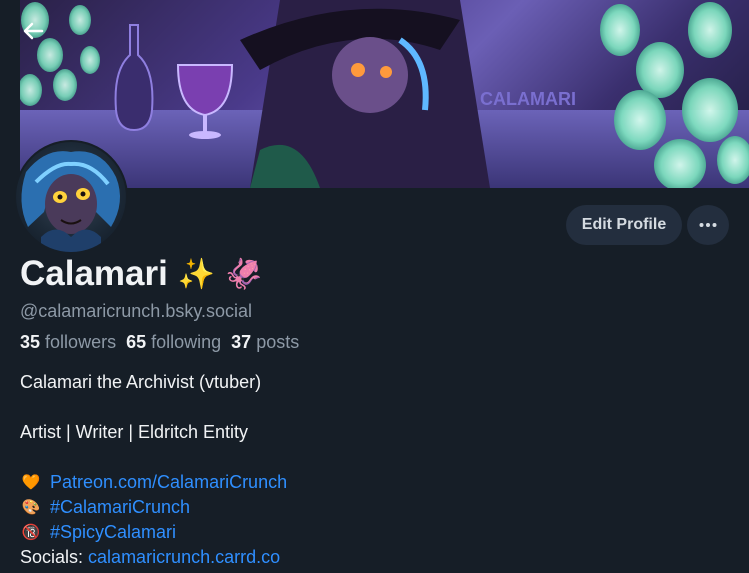 The width and height of the screenshot is (749, 573). I want to click on bio-line: Artist | Writer | Eldritch Entity, so click(134, 432).